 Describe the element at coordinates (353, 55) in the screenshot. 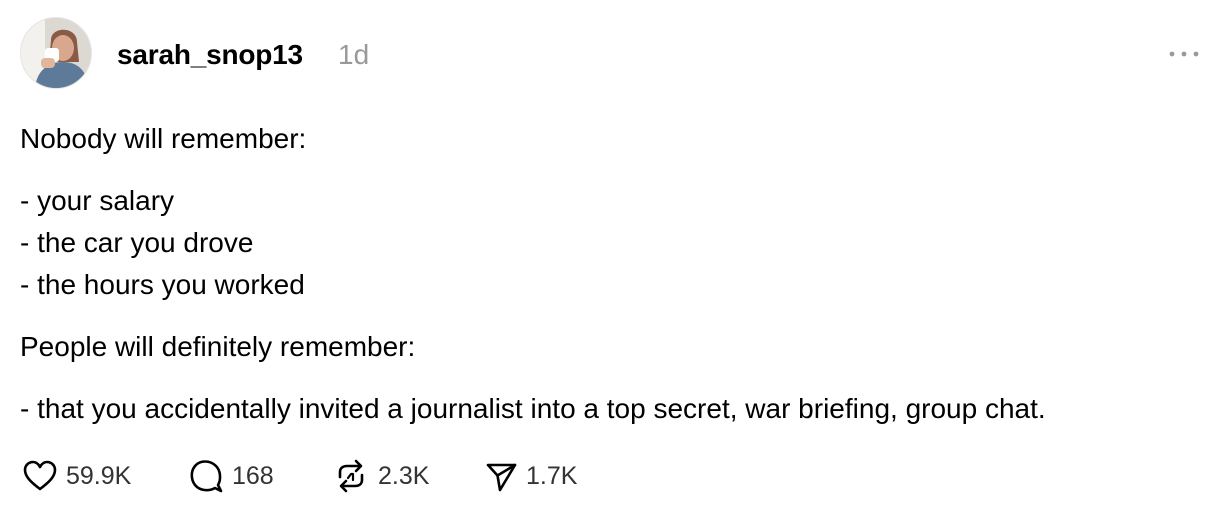

I see `timestamp: 1d` at that location.